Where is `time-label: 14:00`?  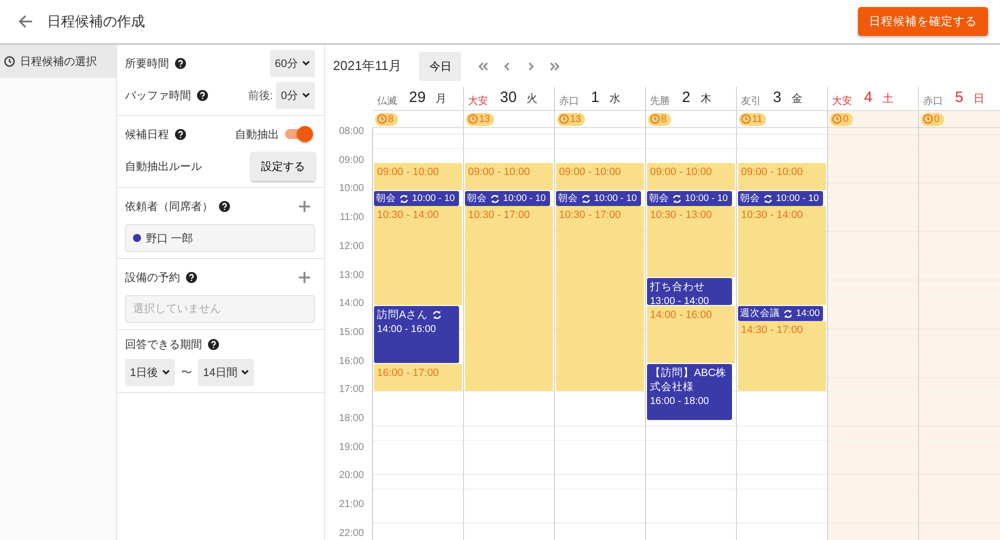
time-label: 14:00 is located at coordinates (351, 304).